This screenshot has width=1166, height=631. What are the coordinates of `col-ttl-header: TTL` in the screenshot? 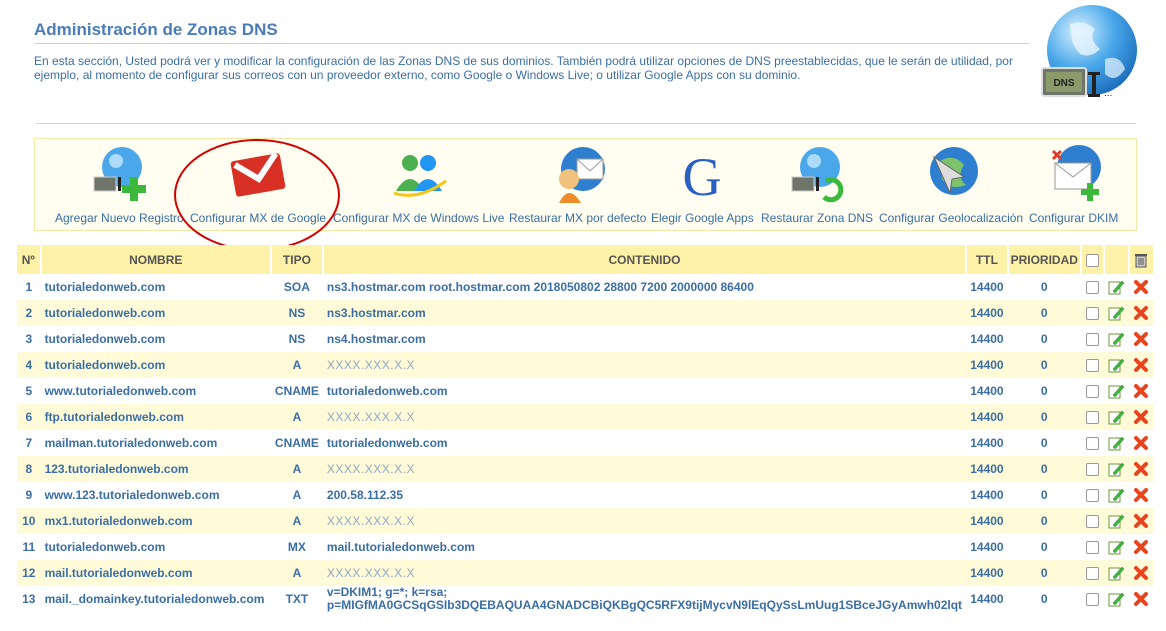 It's located at (987, 259).